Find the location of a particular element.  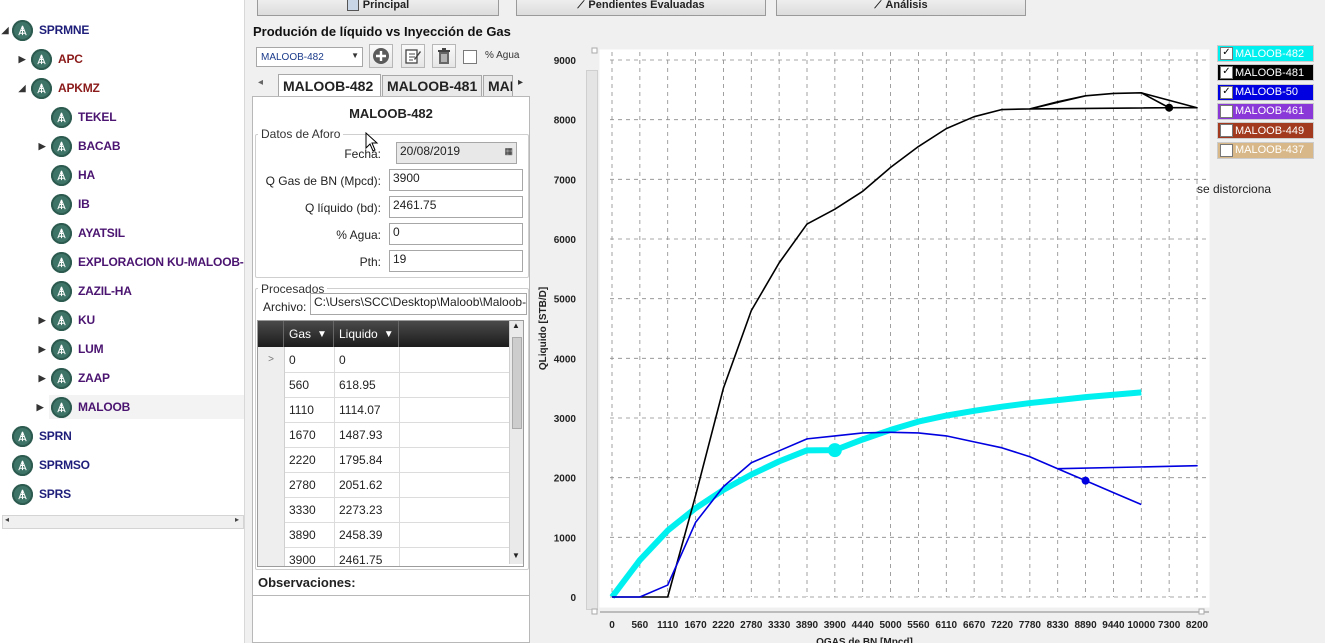

scroll-up-arrow-icon: ▲ is located at coordinates (516, 325).